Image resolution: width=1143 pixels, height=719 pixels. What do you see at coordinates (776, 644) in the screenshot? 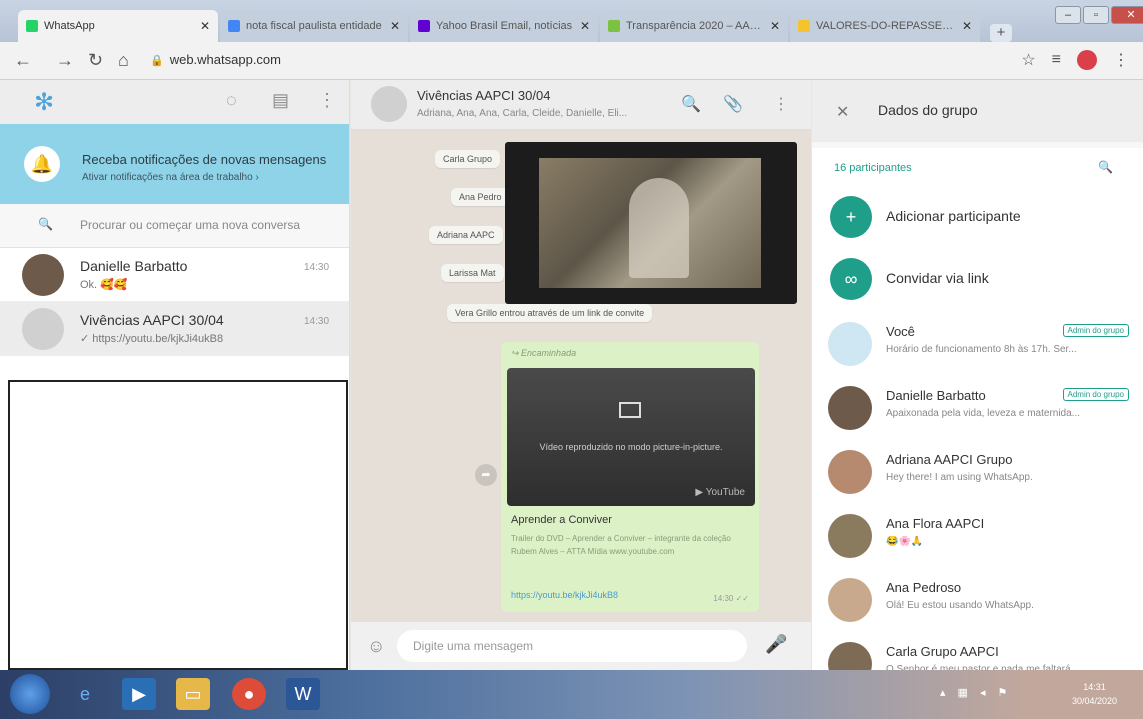
I see `microphone-icon: 🎤` at bounding box center [776, 644].